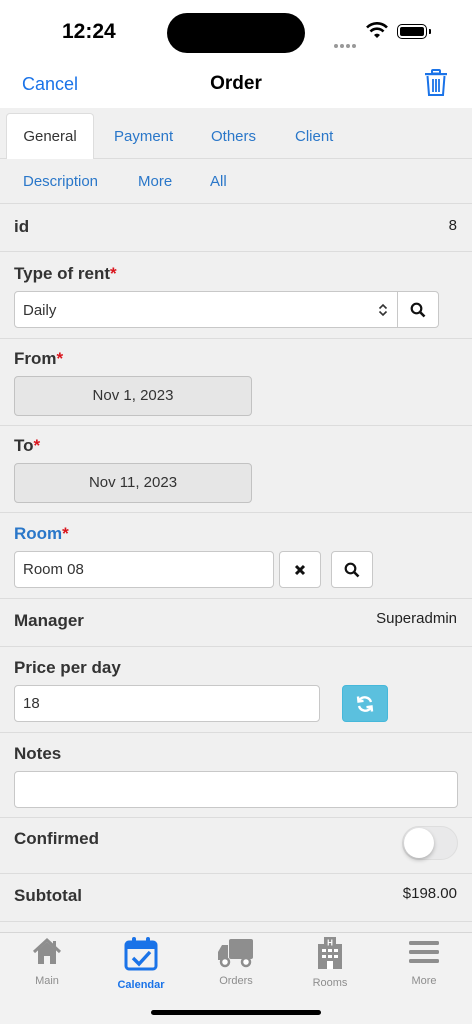 The image size is (472, 1024). I want to click on tab-client: Client, so click(314, 136).